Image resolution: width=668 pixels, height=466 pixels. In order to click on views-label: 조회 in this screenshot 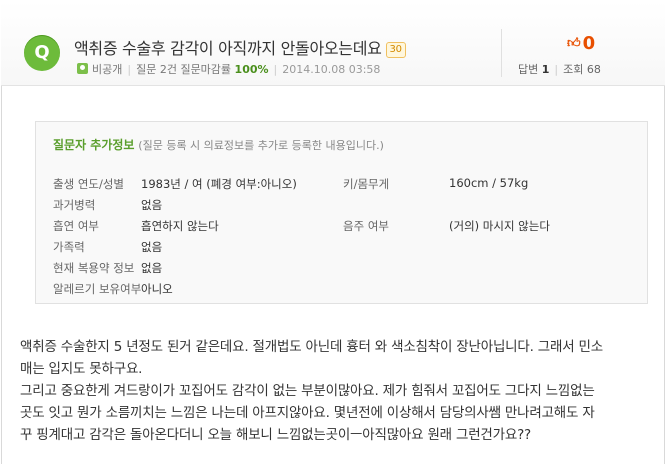, I will do `click(573, 69)`.